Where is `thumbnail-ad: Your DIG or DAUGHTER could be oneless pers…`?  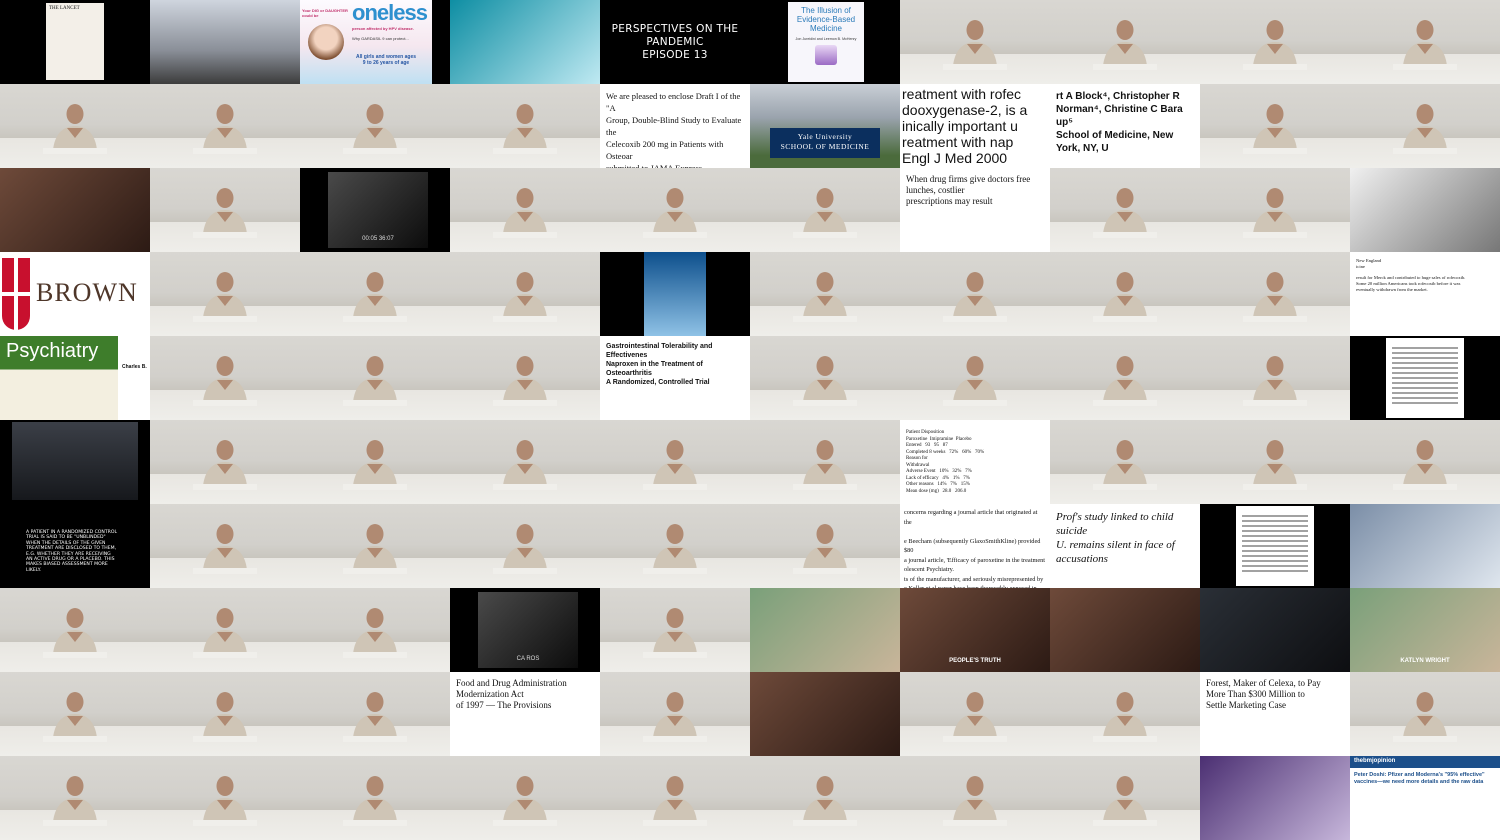 thumbnail-ad: Your DIG or DAUGHTER could be oneless pers… is located at coordinates (375, 42).